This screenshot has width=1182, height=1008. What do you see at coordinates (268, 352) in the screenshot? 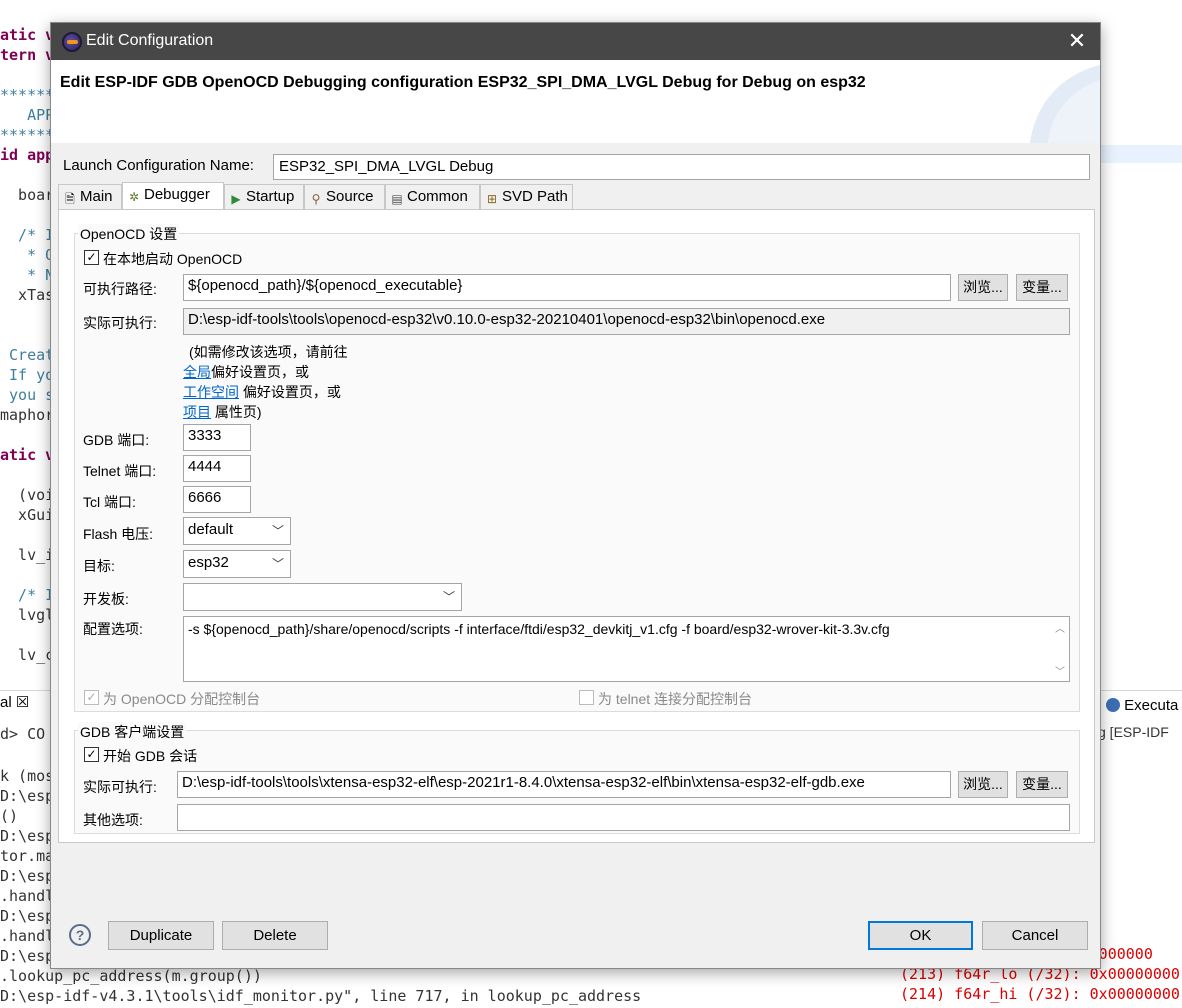
I see `preference-note-line1: (如需修改该选项，请前往` at bounding box center [268, 352].